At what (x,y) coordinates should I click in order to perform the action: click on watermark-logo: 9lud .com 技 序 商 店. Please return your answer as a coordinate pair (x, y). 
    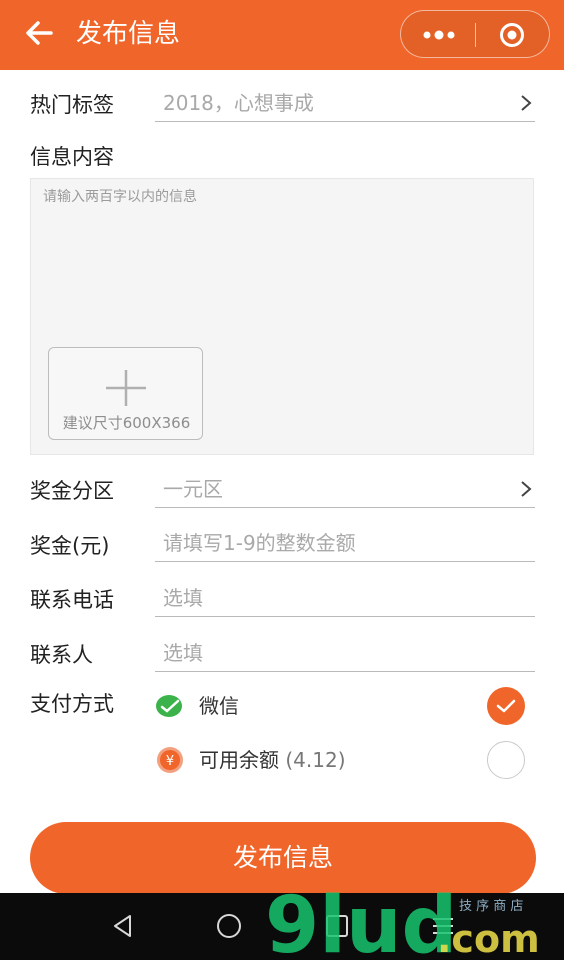
    Looking at the image, I should click on (402, 920).